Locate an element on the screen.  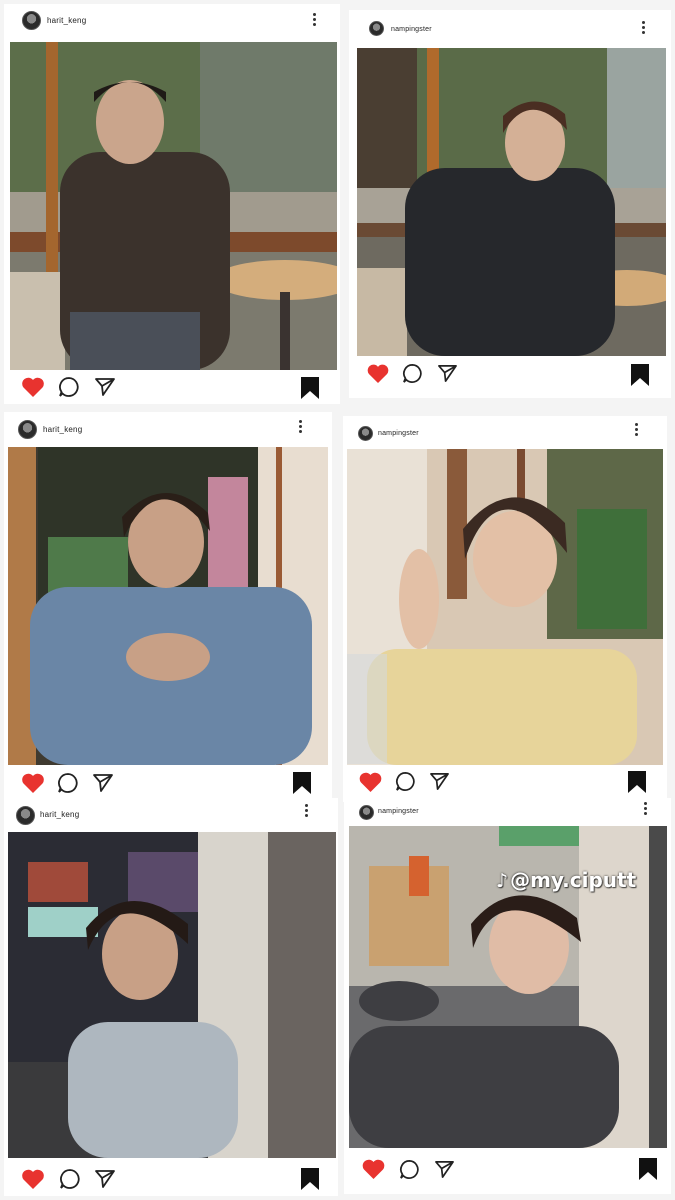
watermark: ♪ @my.ciputt is located at coordinates (566, 880).